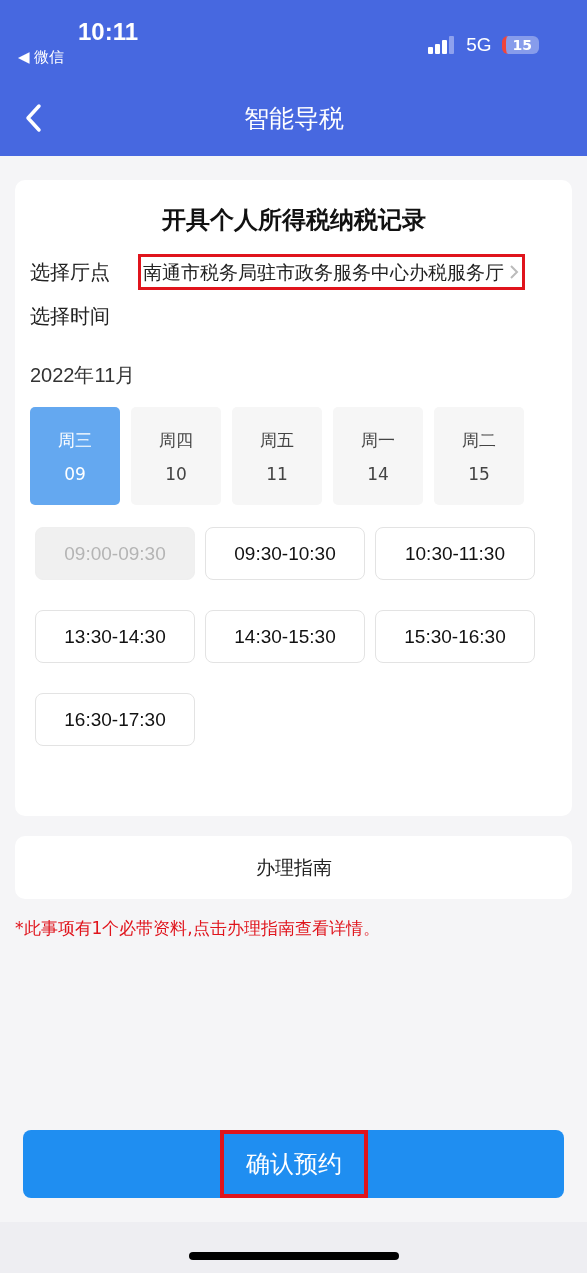 This screenshot has width=587, height=1273. What do you see at coordinates (41, 57) in the screenshot?
I see `back-to-app-link: ◀ 微信` at bounding box center [41, 57].